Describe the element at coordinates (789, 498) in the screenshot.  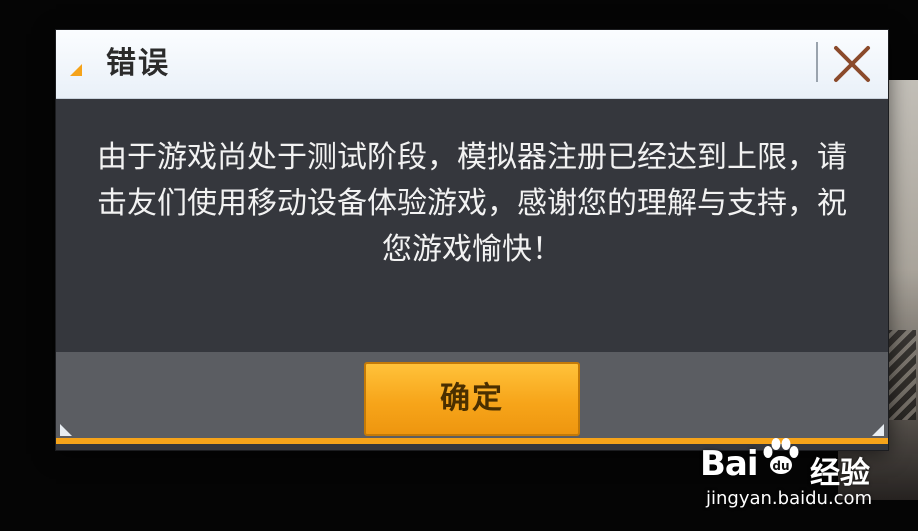
I see `watermark-url: jingyan.baidu.com` at that location.